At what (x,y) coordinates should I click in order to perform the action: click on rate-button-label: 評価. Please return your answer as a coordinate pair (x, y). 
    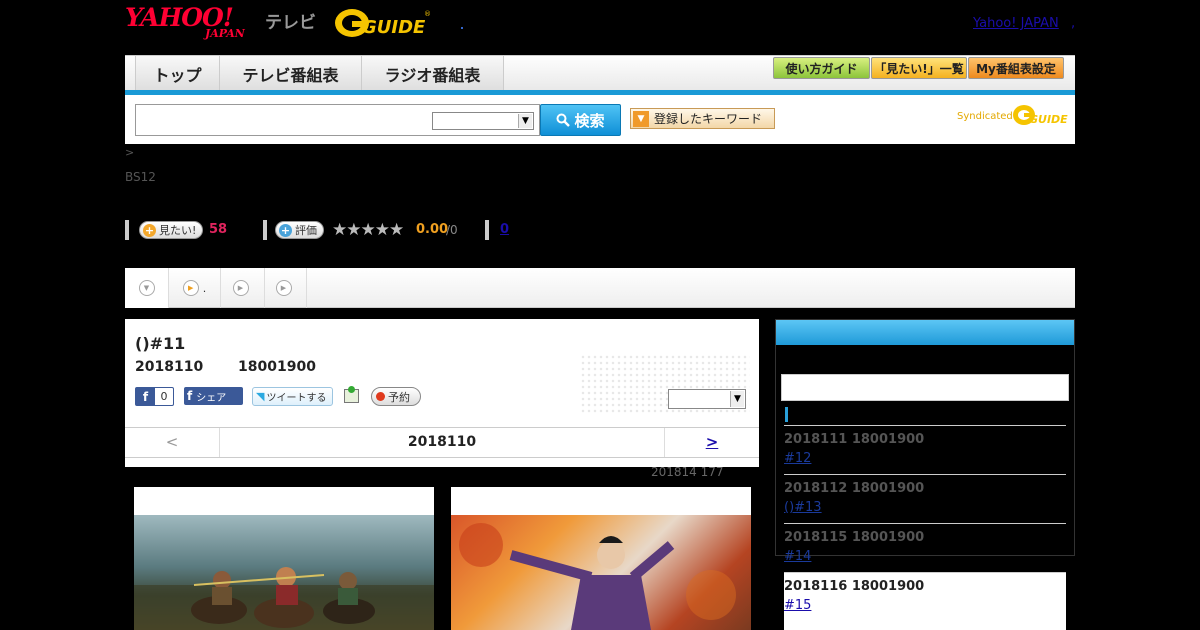
    Looking at the image, I should click on (306, 230).